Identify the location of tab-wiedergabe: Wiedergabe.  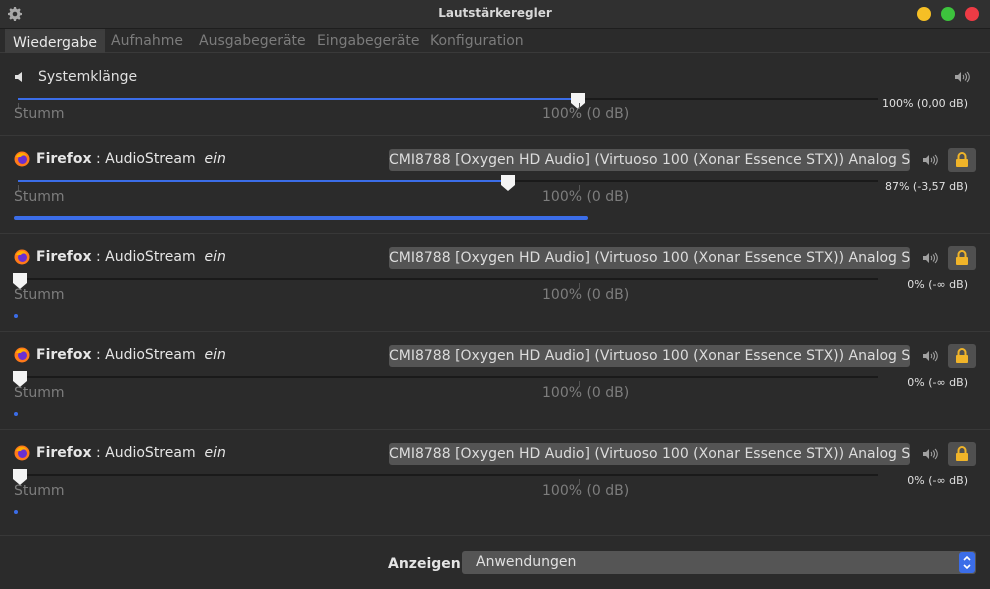
(55, 41).